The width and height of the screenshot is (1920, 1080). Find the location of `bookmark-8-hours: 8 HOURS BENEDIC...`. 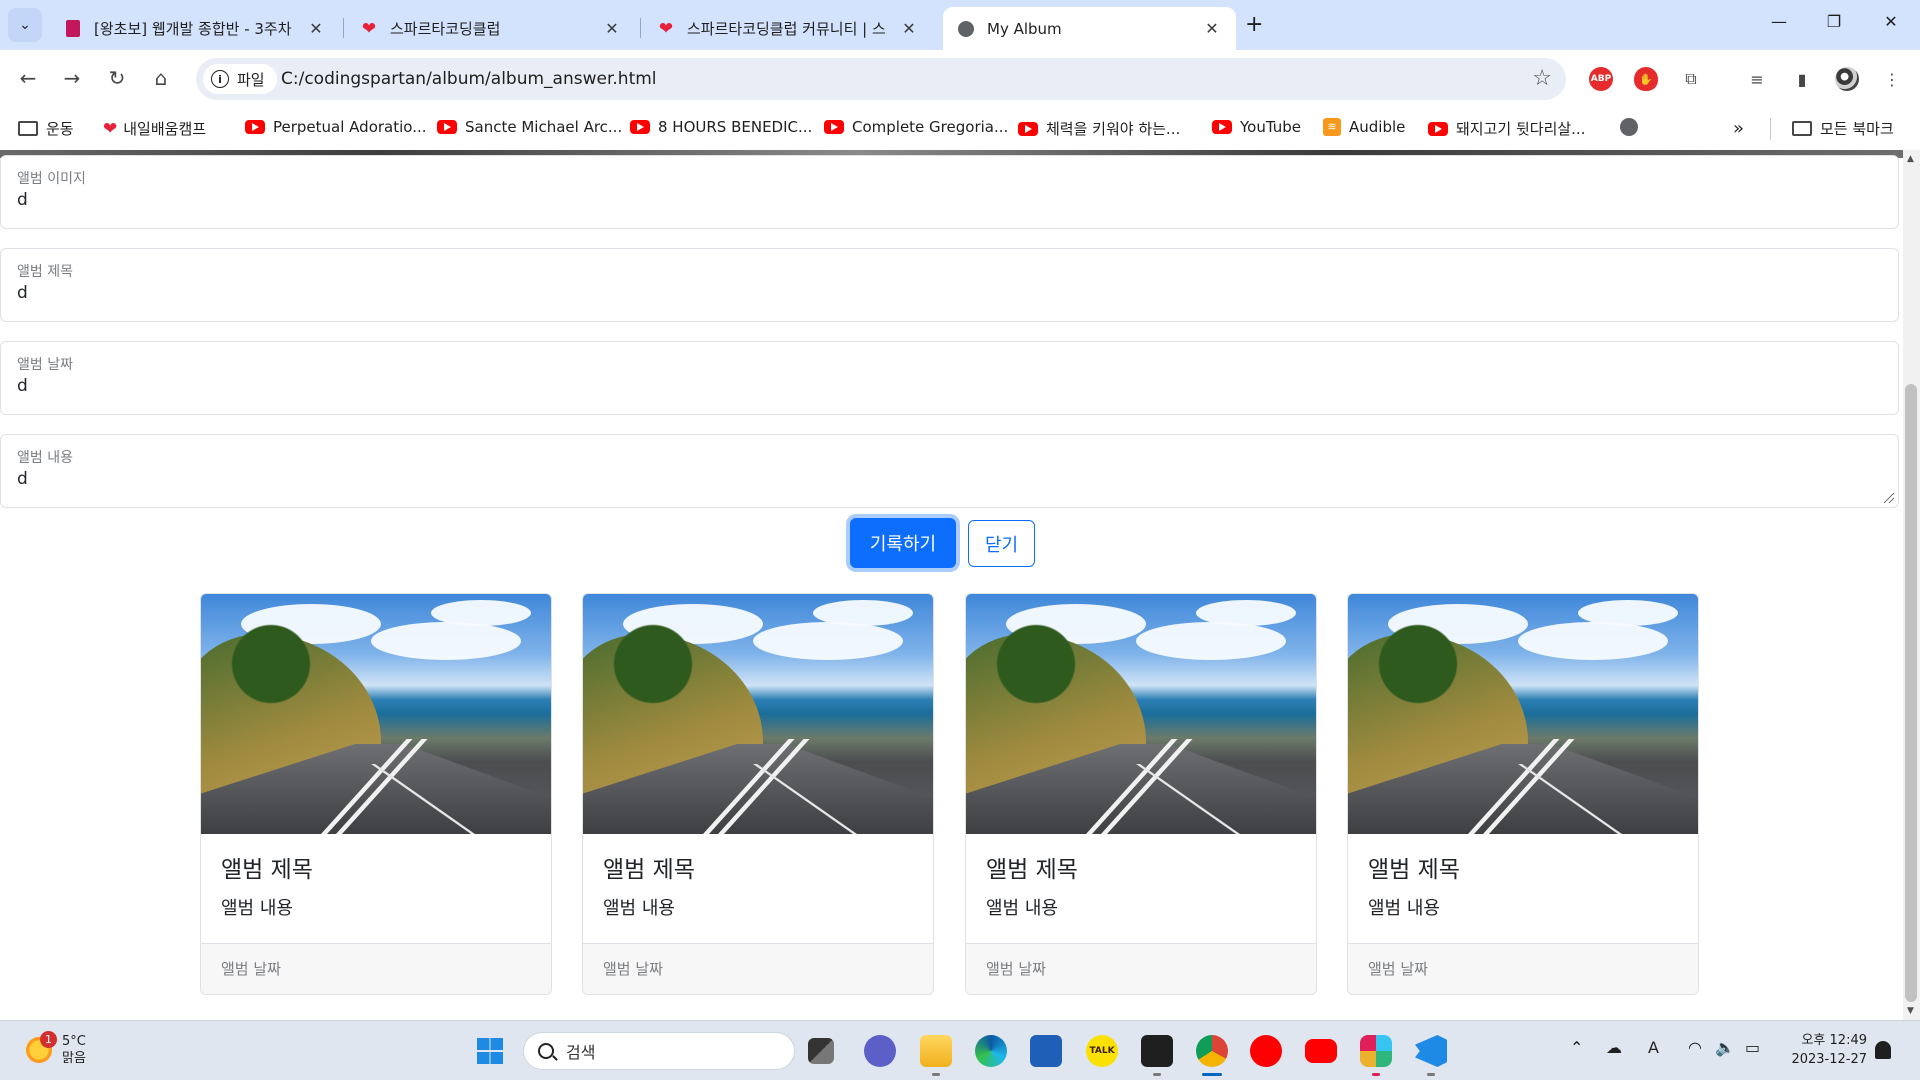

bookmark-8-hours: 8 HOURS BENEDIC... is located at coordinates (721, 127).